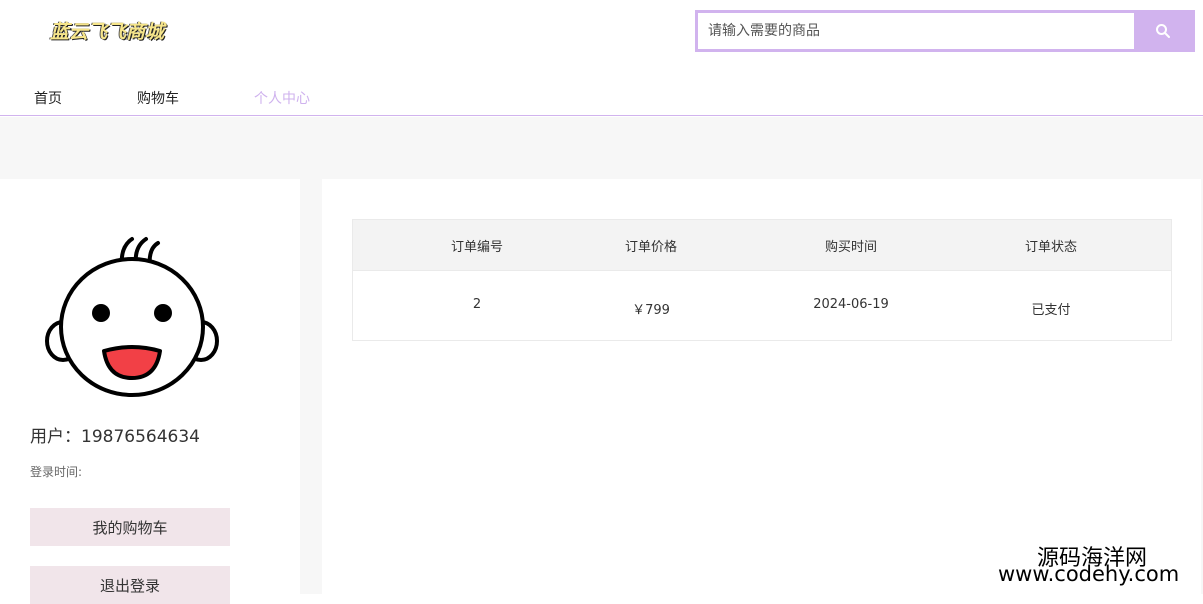  Describe the element at coordinates (762, 305) in the screenshot. I see `table-row: 2 ￥799 2024-06-19 已支付` at that location.